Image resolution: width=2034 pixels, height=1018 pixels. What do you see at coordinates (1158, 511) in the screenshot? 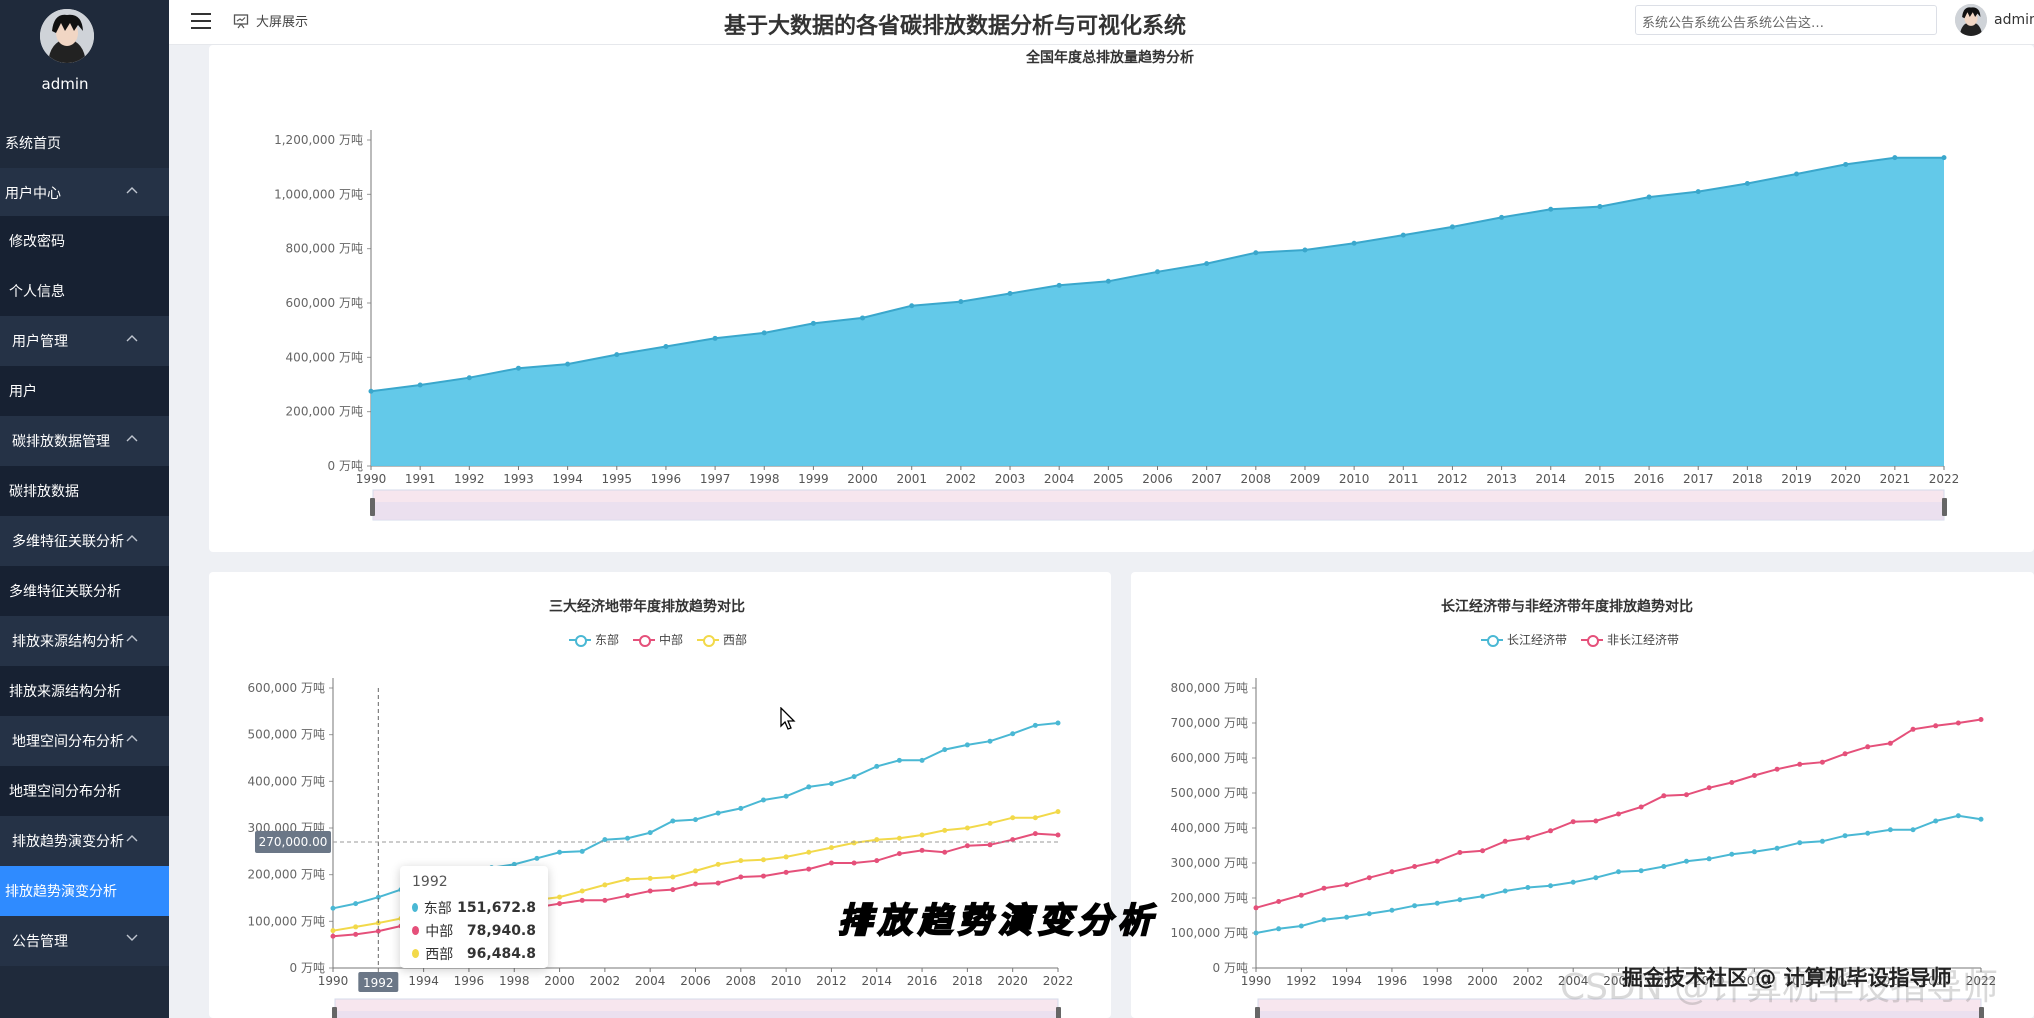
I see `zoom-slider-fill` at bounding box center [1158, 511].